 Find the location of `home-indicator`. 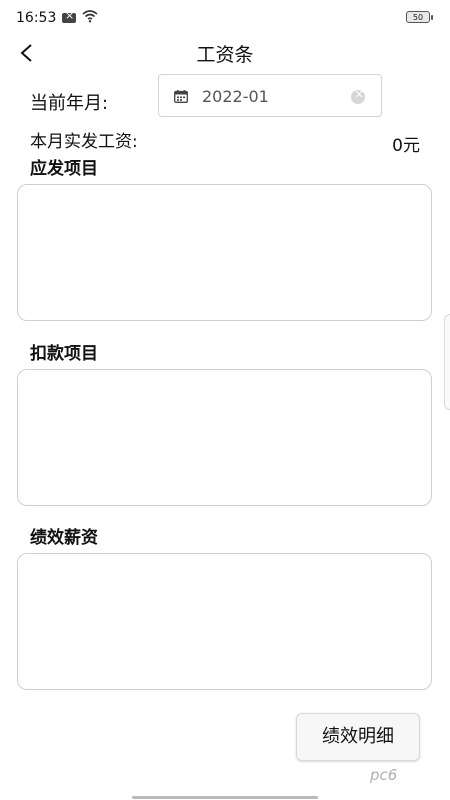

home-indicator is located at coordinates (225, 797).